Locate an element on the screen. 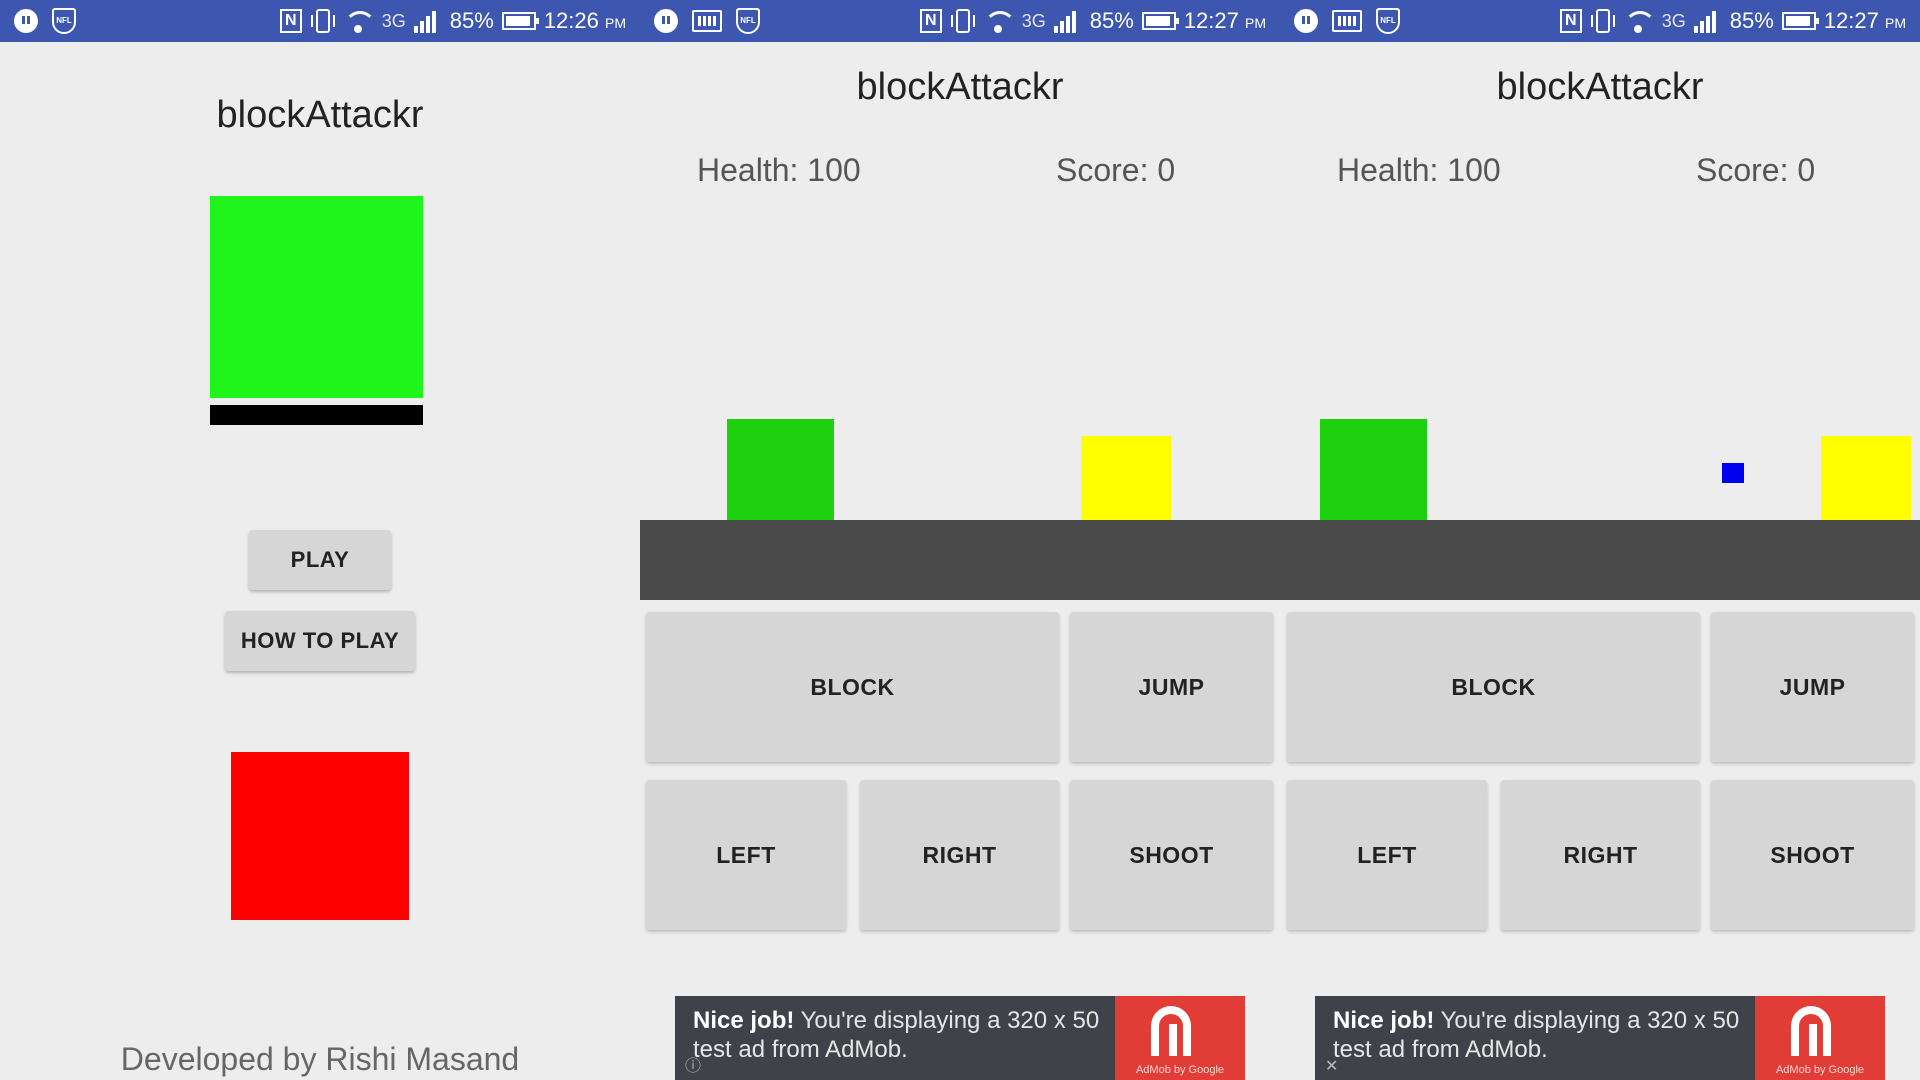  ad-info-icon: ⓘ is located at coordinates (693, 1064).